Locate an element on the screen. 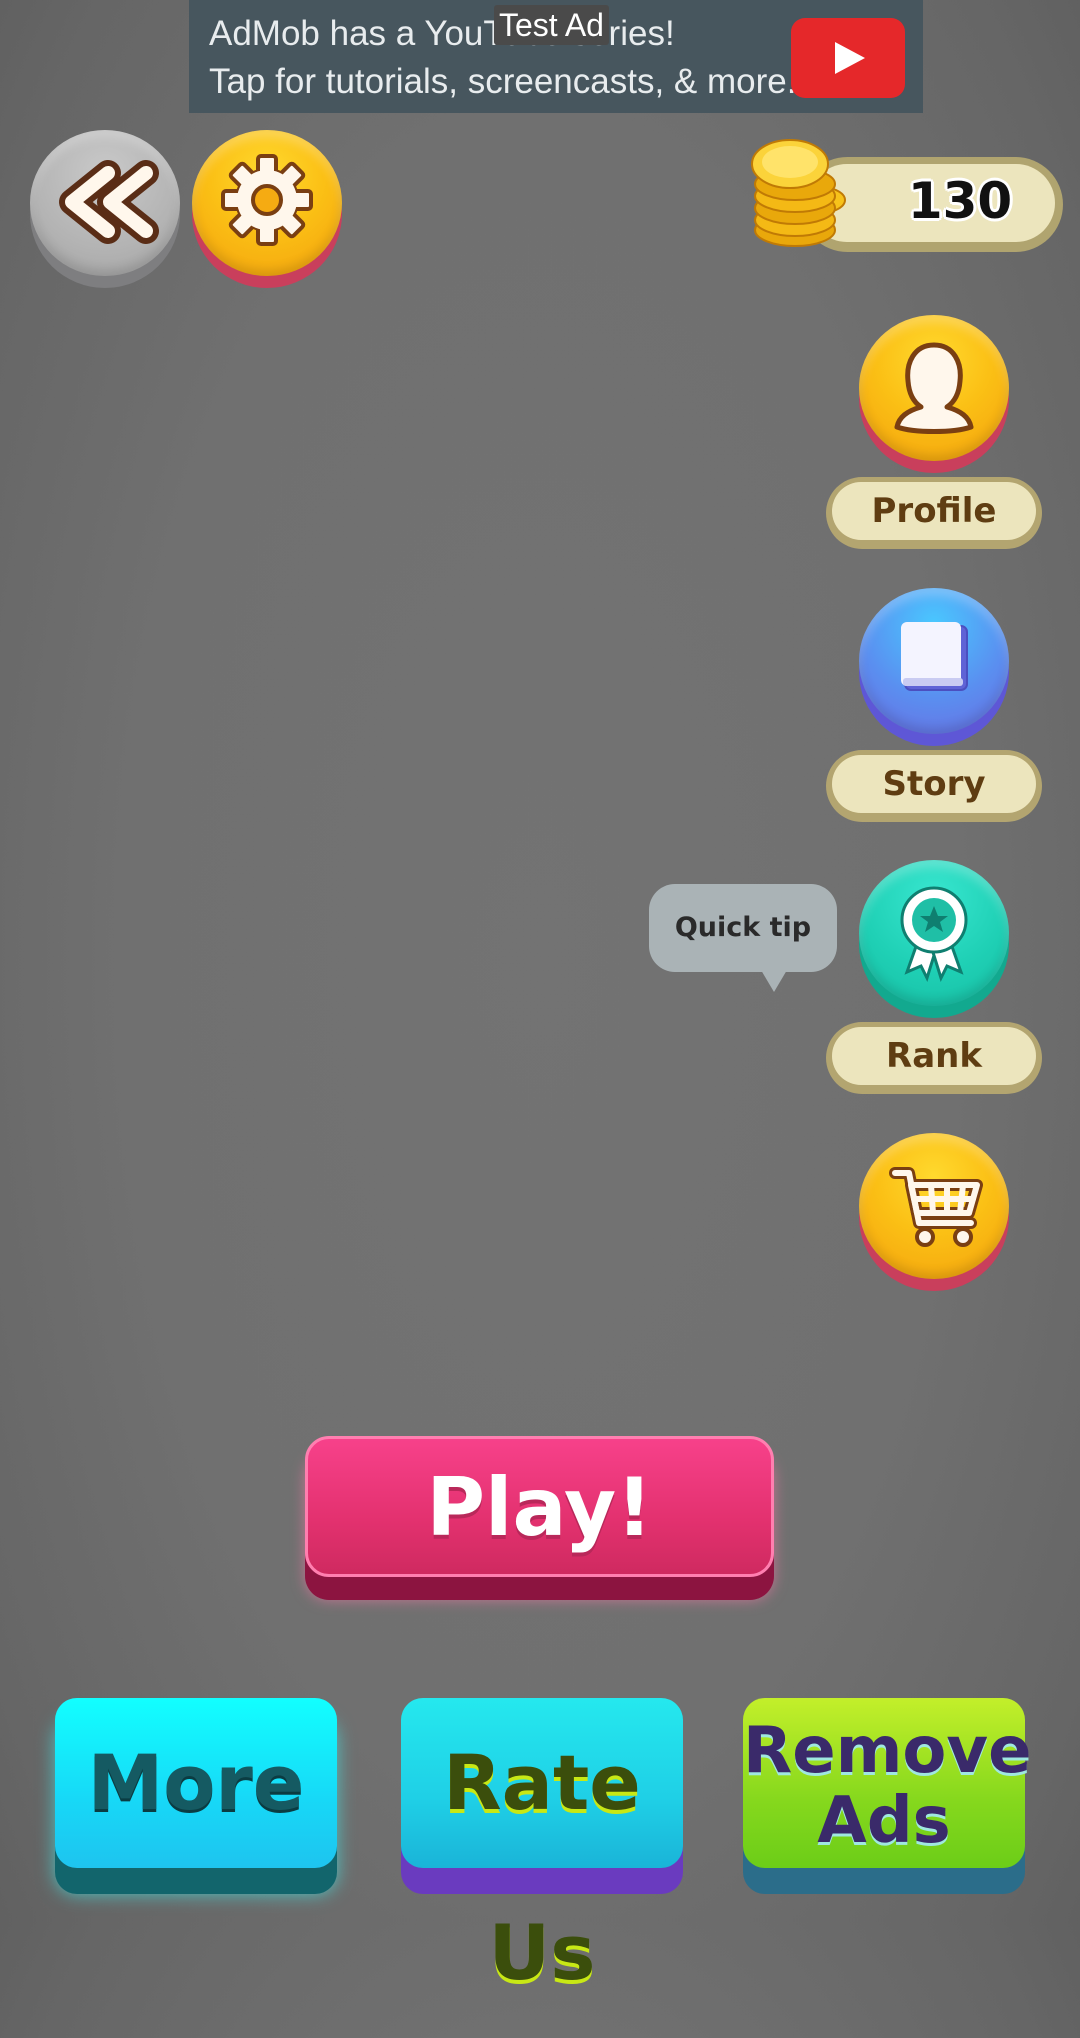 The height and width of the screenshot is (2038, 1080). story-button is located at coordinates (934, 667).